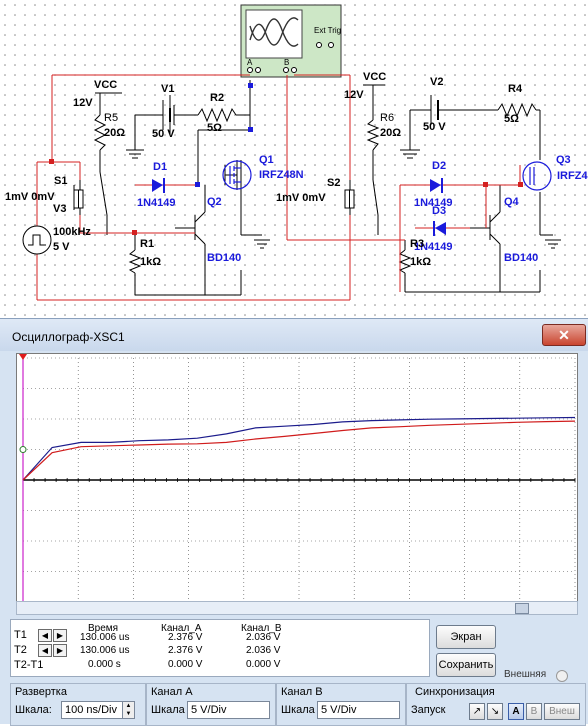 This screenshot has height=726, width=588. Describe the element at coordinates (128, 710) in the screenshot. I see `timebase-spinner-icon: ▲ ▼` at that location.